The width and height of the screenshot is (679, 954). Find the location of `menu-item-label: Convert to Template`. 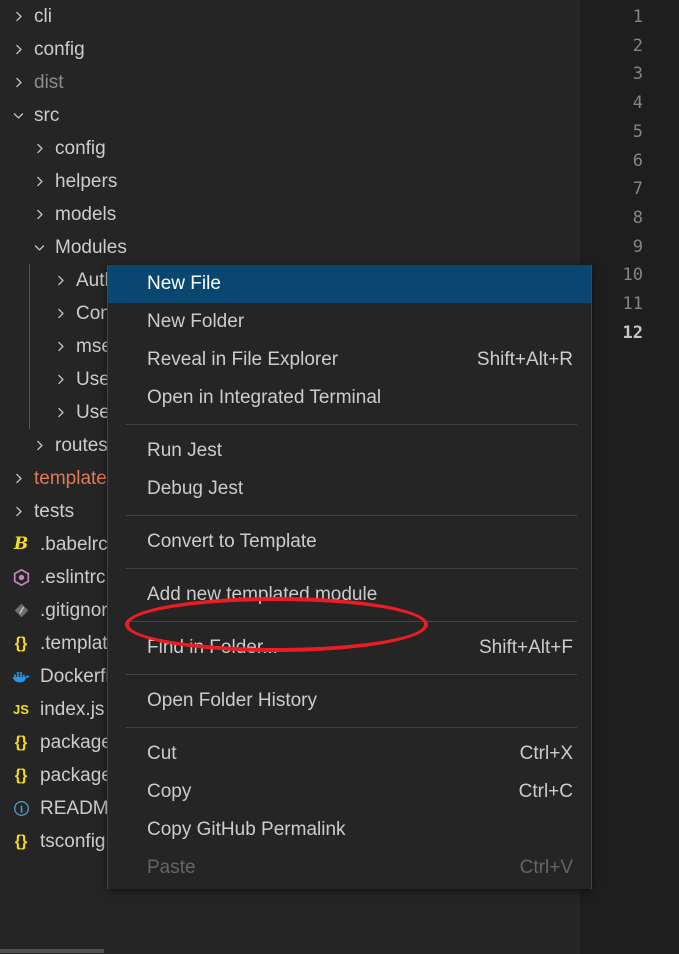

menu-item-label: Convert to Template is located at coordinates (232, 541).